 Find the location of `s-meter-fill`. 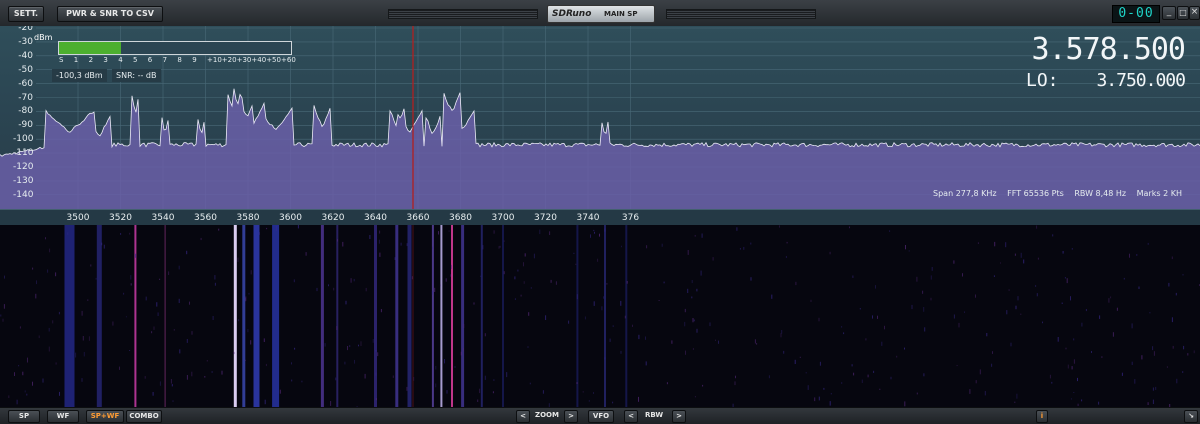

s-meter-fill is located at coordinates (90, 48).